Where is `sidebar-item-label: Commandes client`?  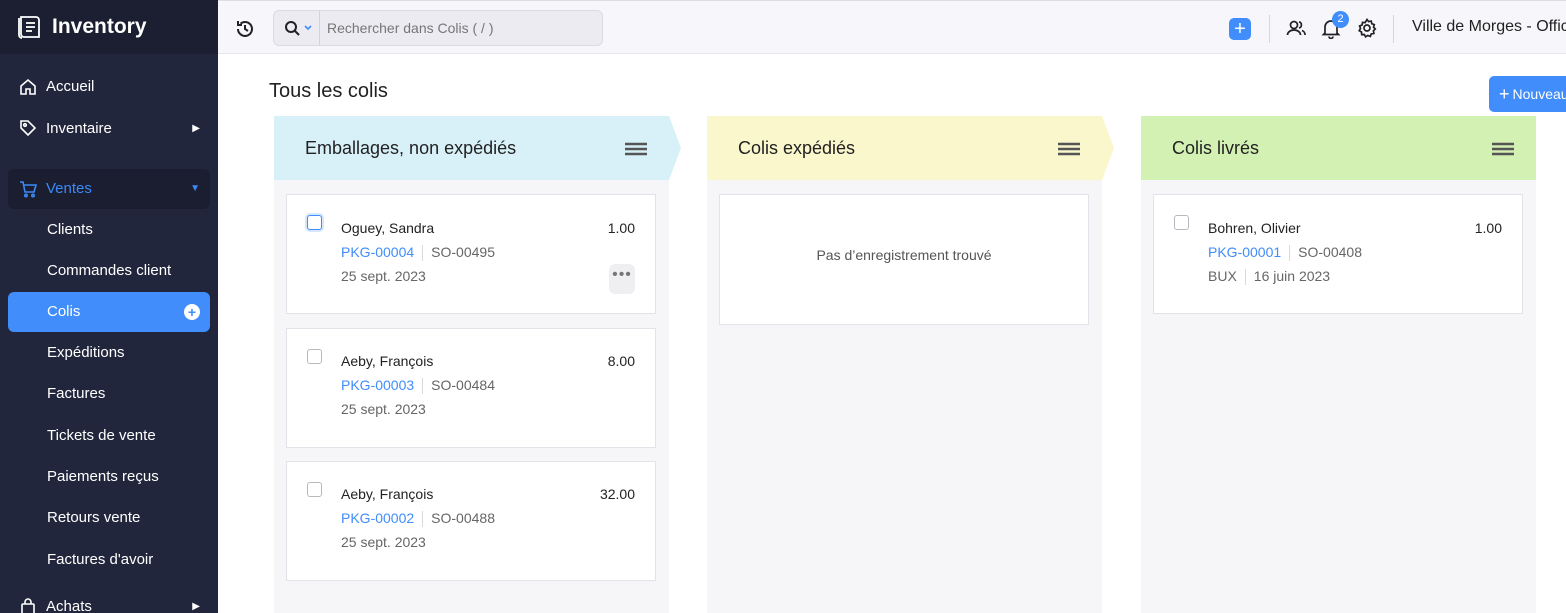 sidebar-item-label: Commandes client is located at coordinates (109, 271).